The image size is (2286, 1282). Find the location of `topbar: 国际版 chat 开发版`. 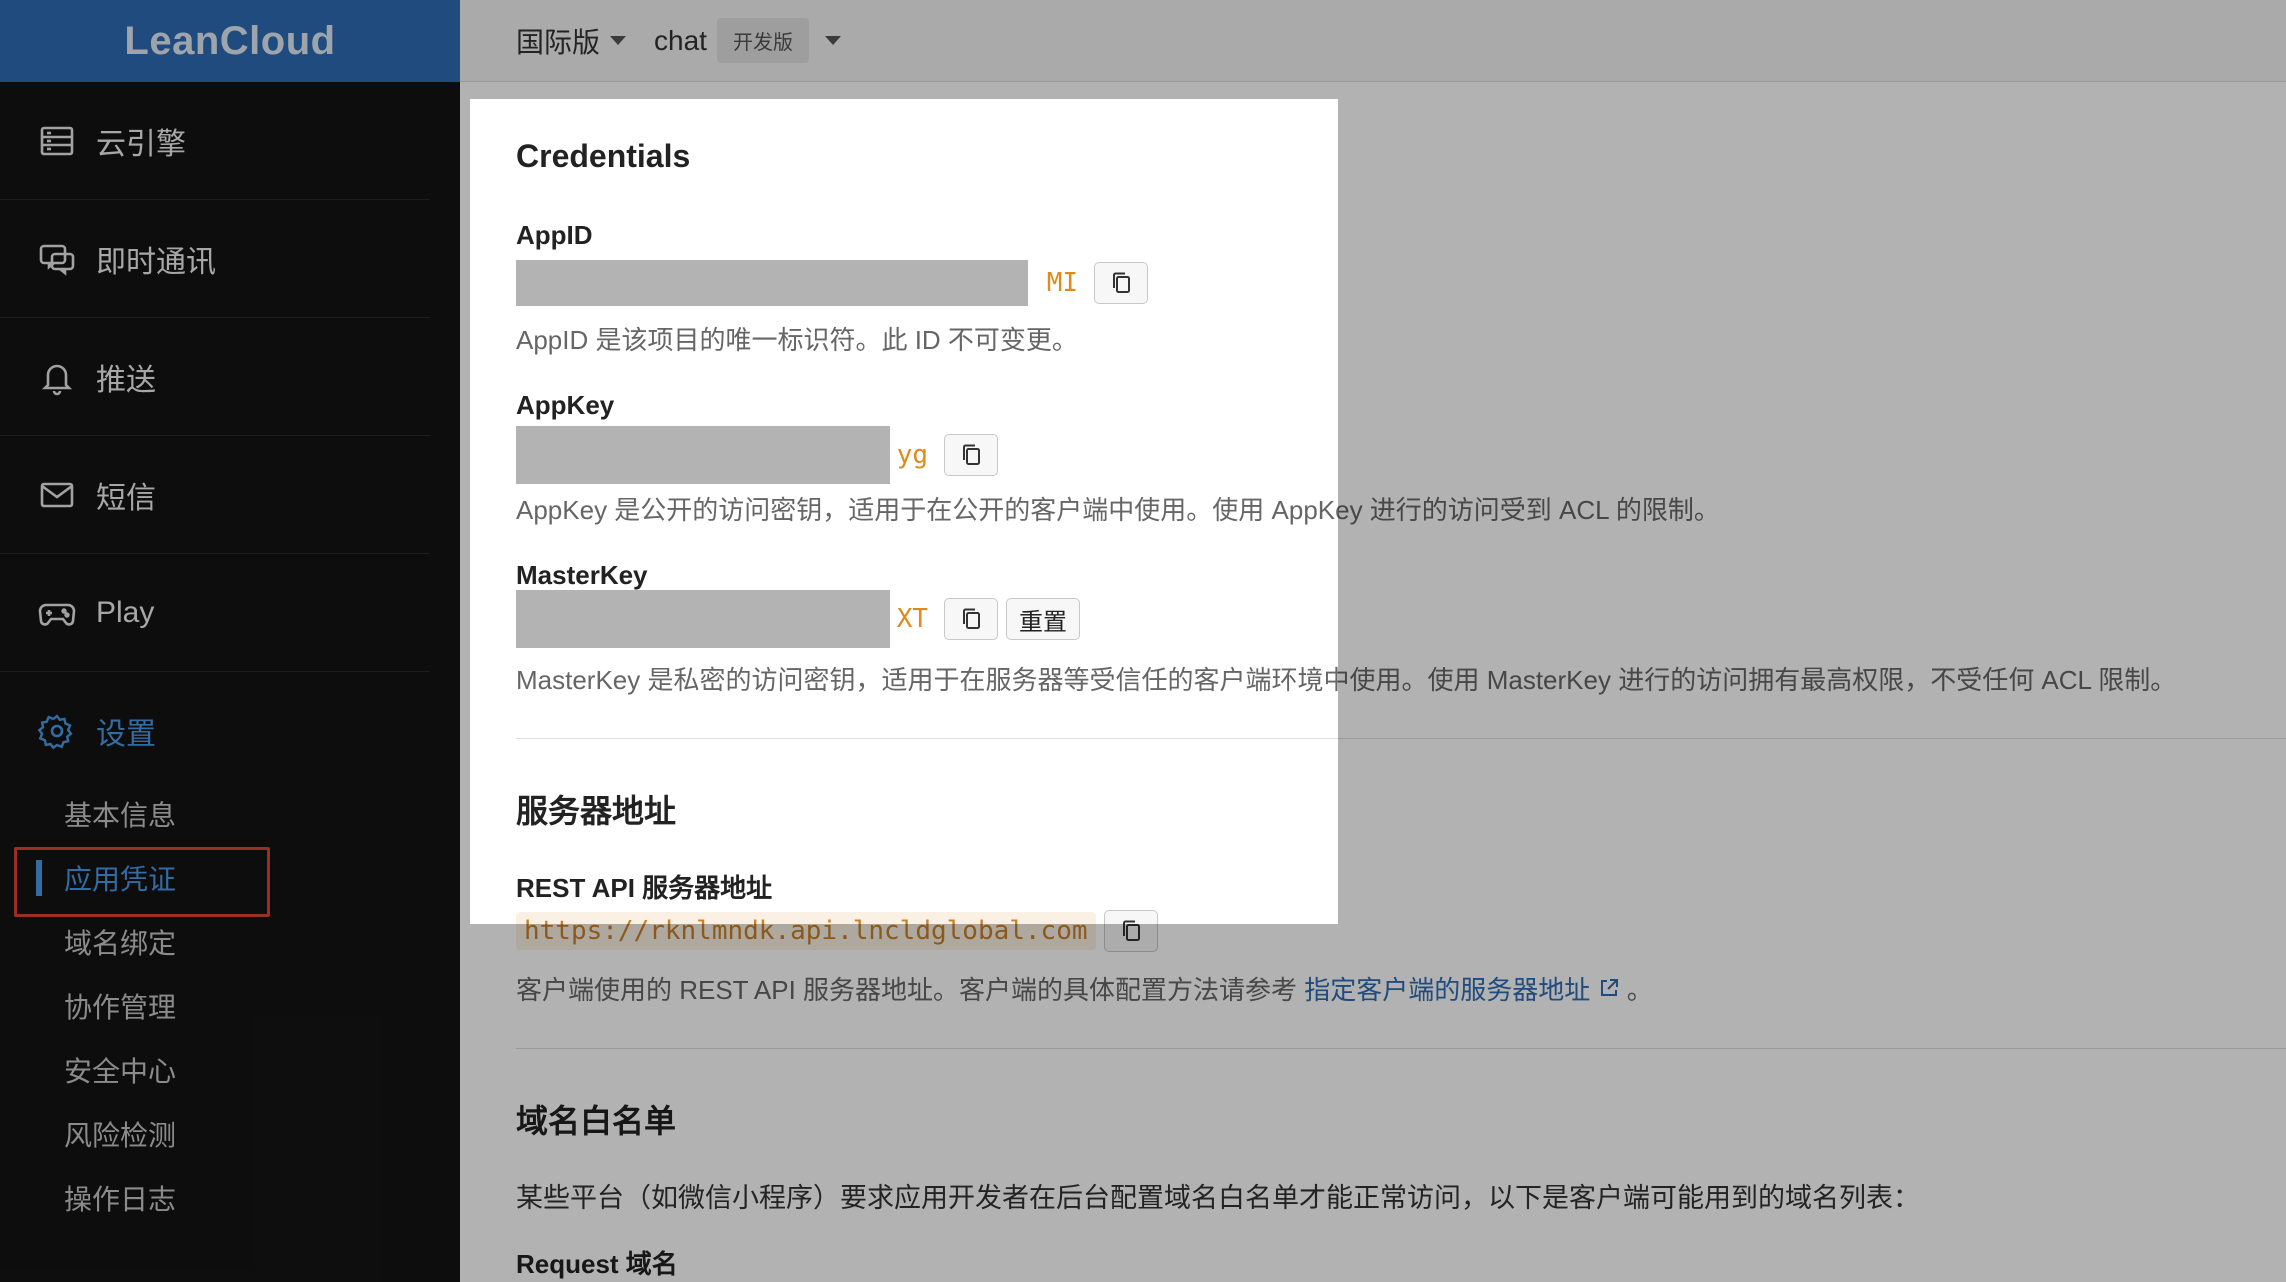

topbar: 国际版 chat 开发版 is located at coordinates (1373, 41).